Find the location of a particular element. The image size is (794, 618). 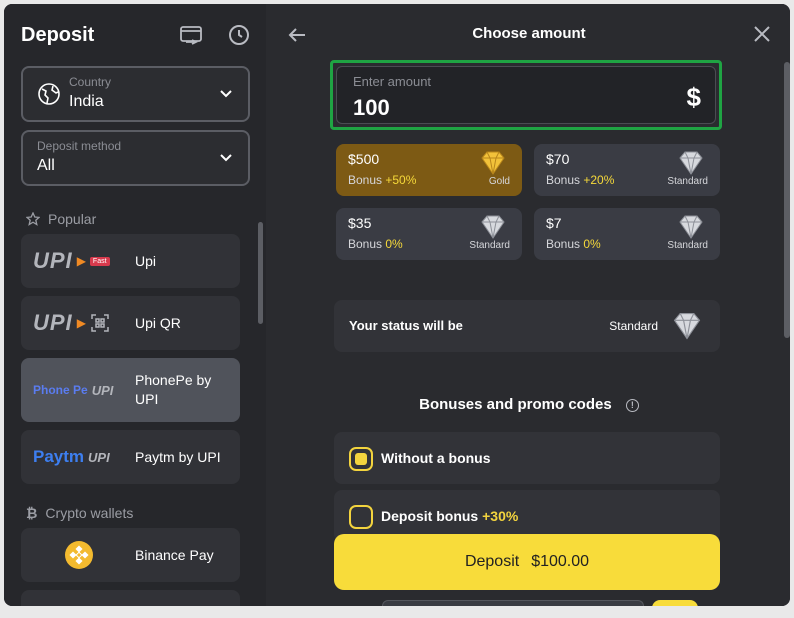

preset-tier: Gold is located at coordinates (499, 181).